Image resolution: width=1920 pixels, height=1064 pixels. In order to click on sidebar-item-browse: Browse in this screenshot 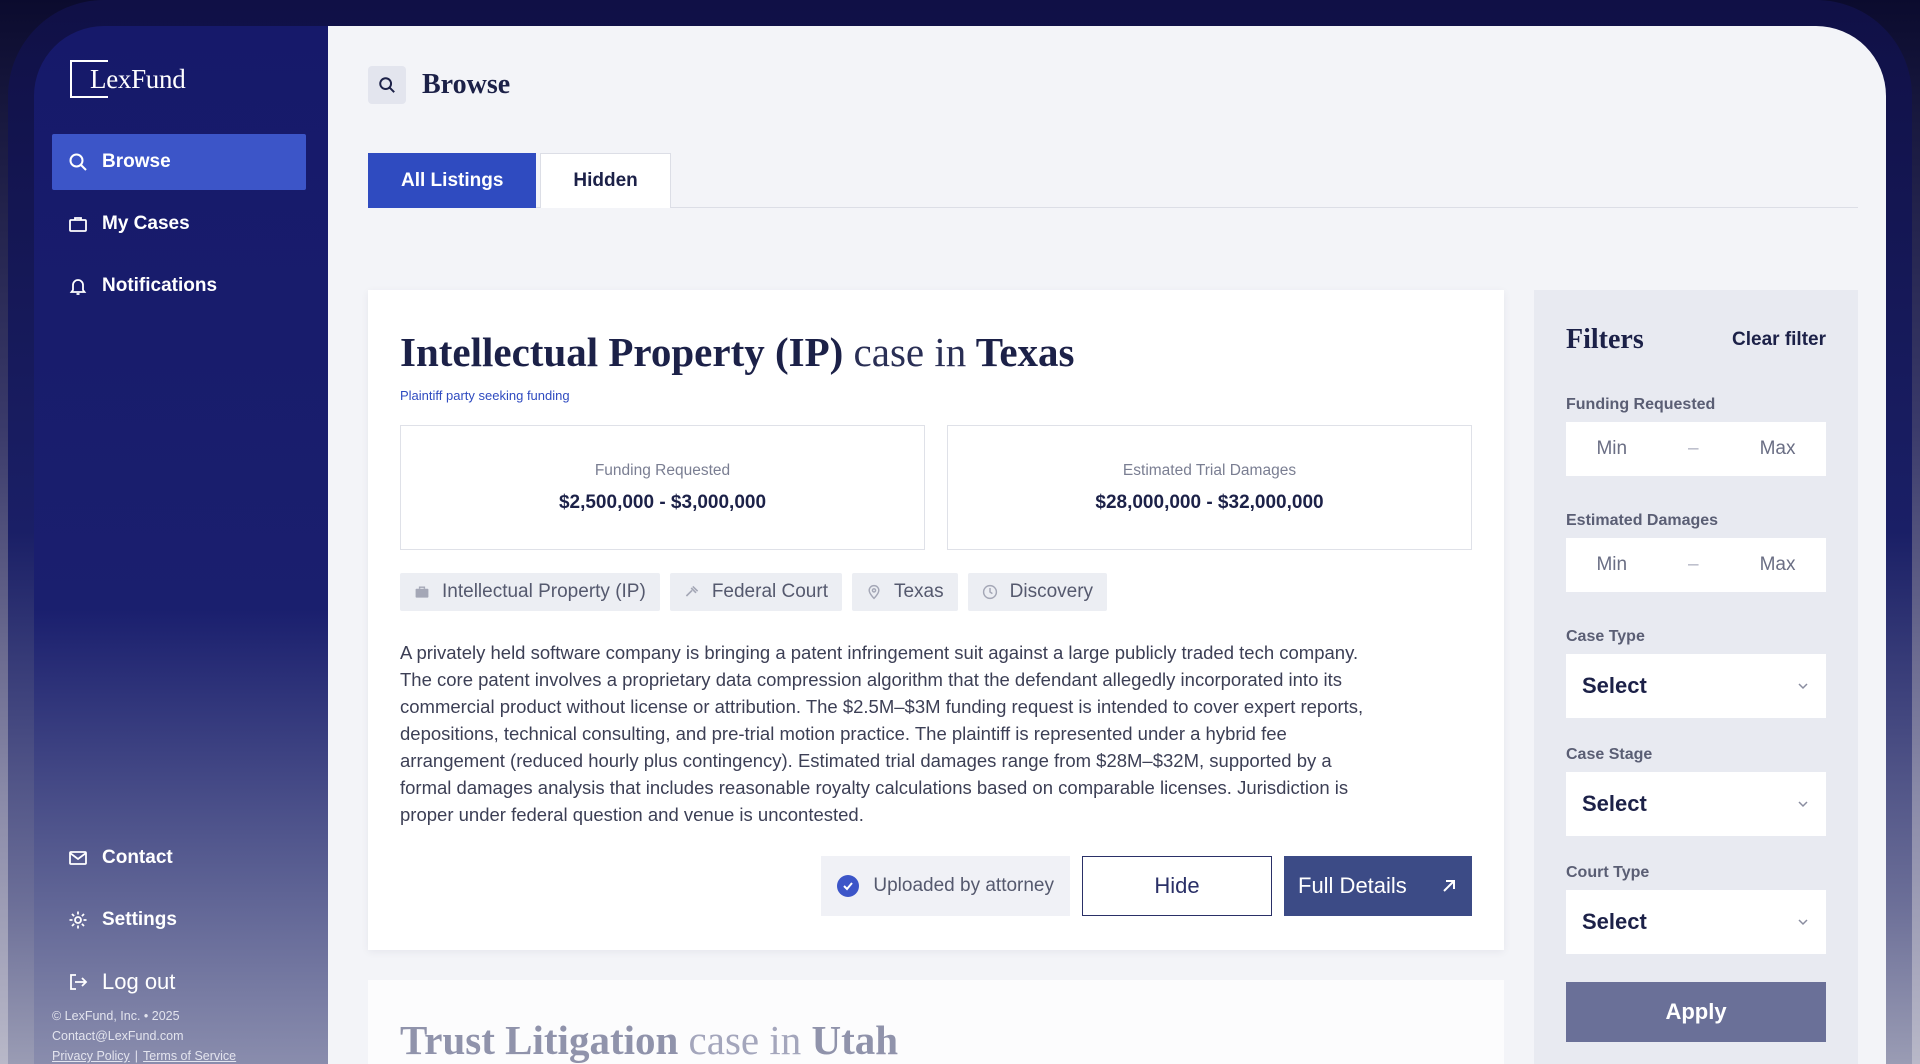, I will do `click(179, 162)`.